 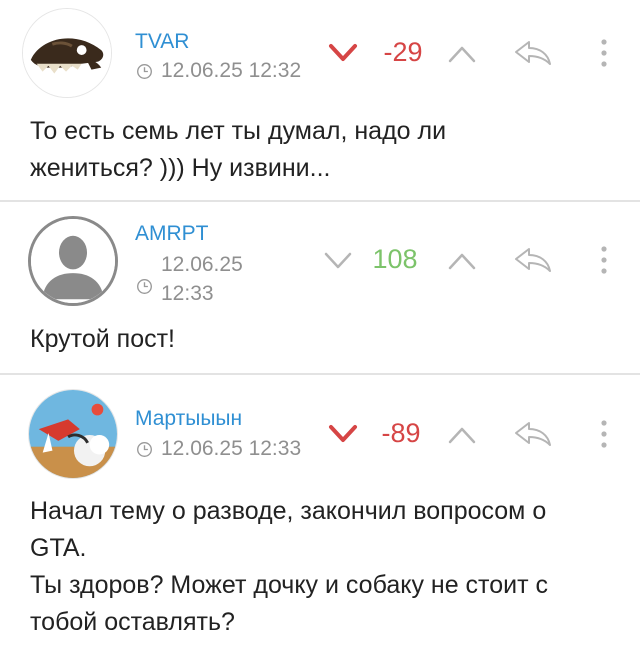 What do you see at coordinates (403, 52) in the screenshot?
I see `comment-rating: -29` at bounding box center [403, 52].